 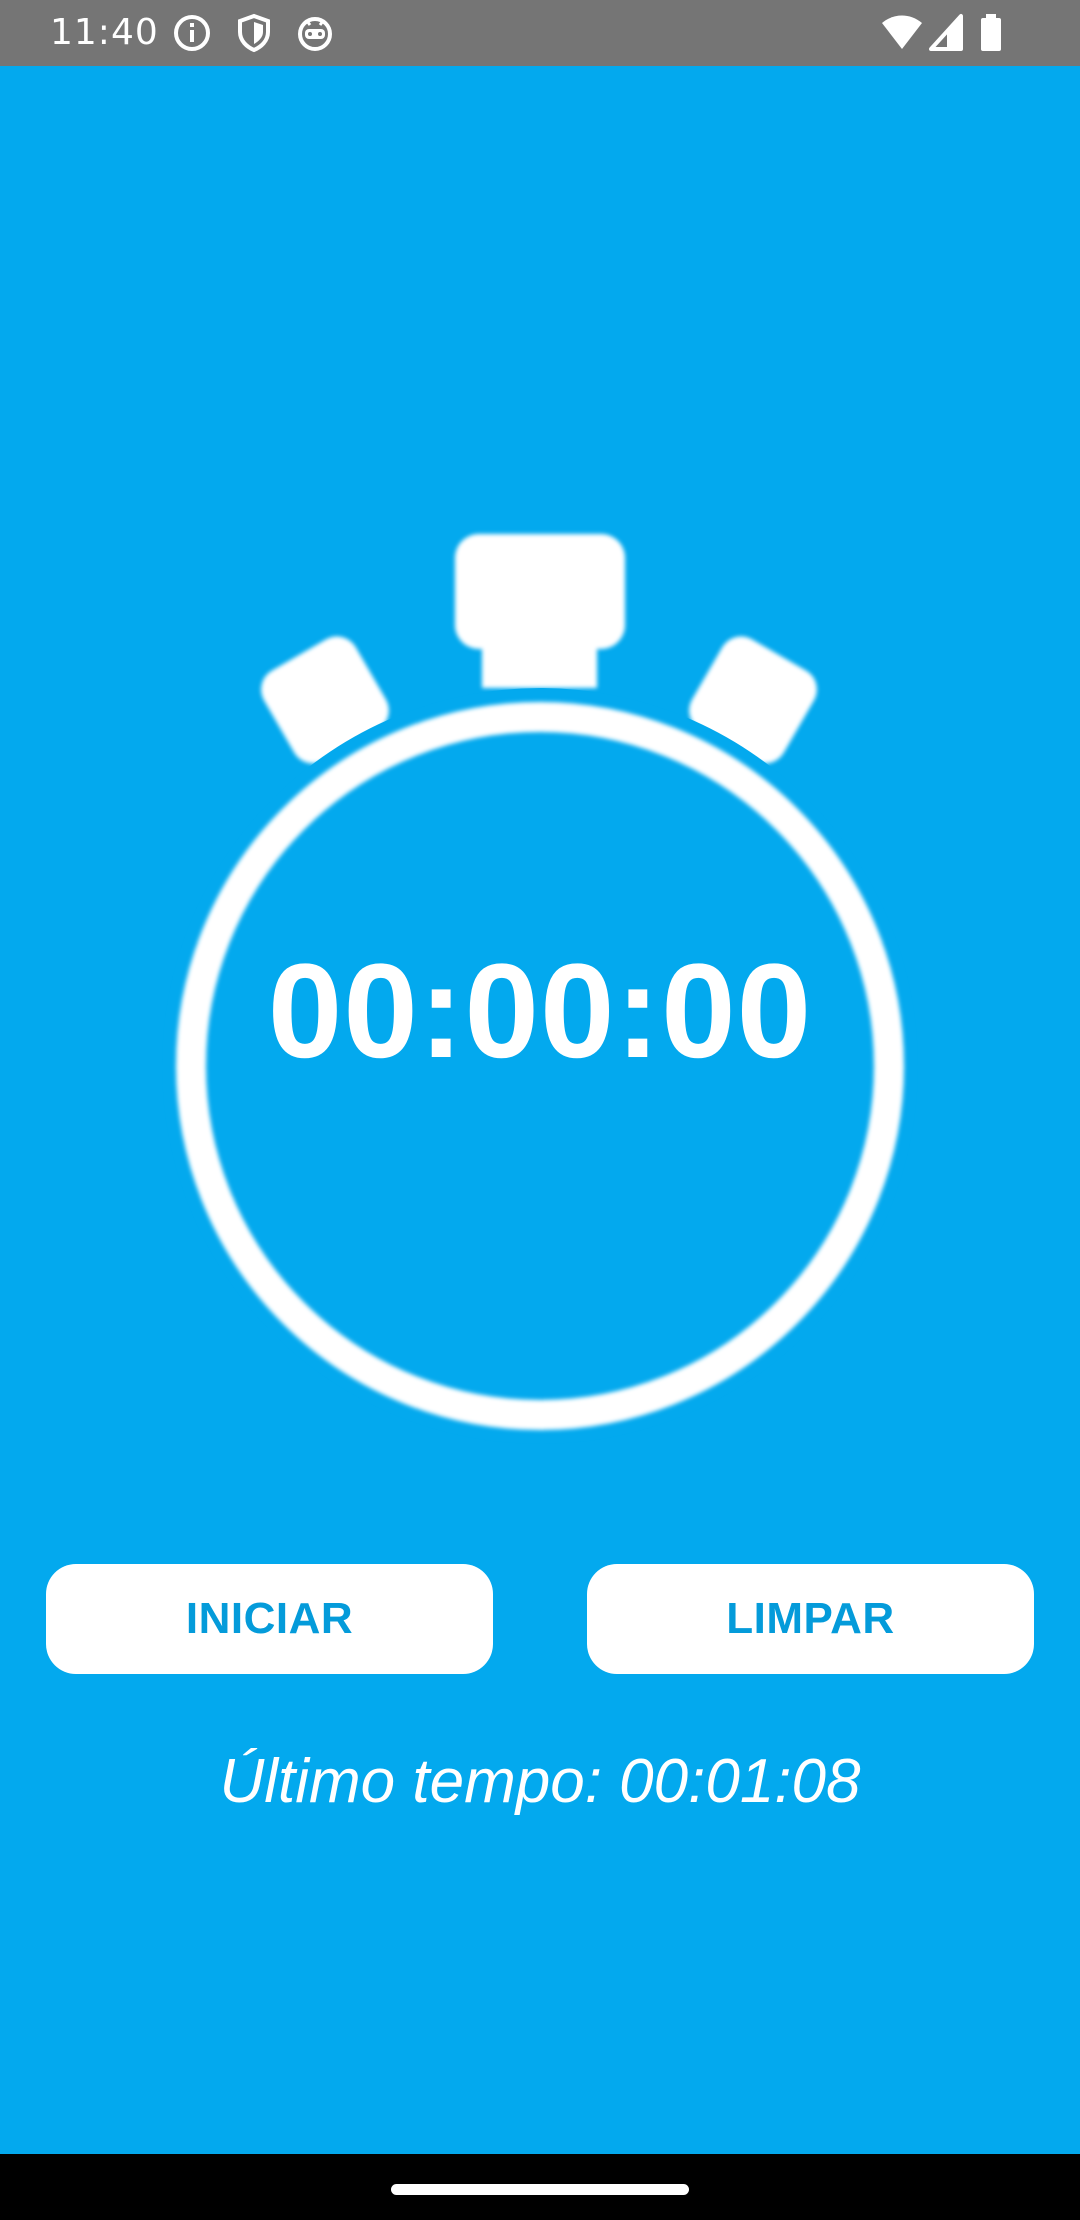 I want to click on last-time-label: Último tempo: 00:01:08, so click(x=540, y=1781).